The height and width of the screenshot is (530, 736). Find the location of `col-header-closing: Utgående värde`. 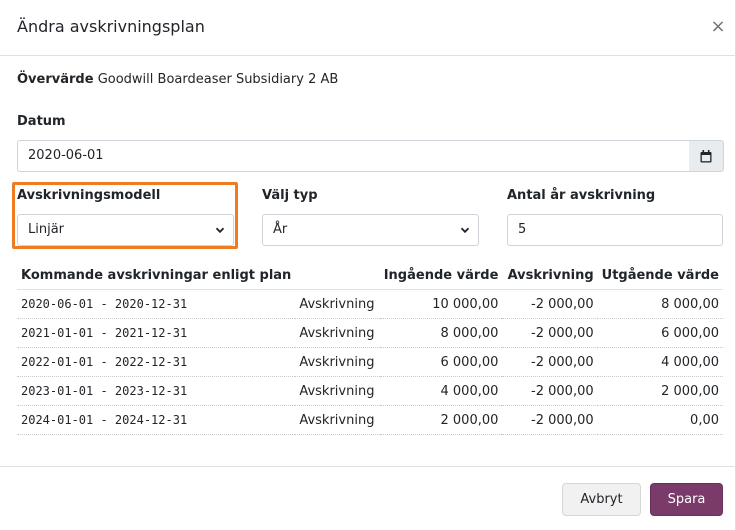

col-header-closing: Utgående värde is located at coordinates (660, 275).